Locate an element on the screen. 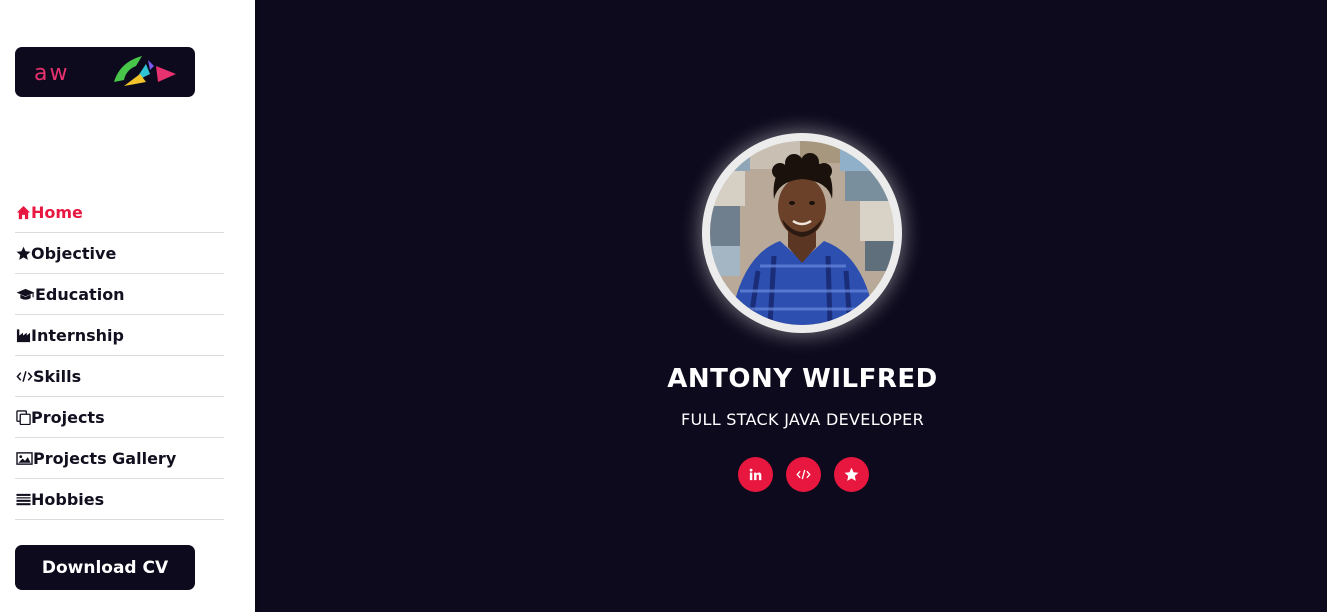 Image resolution: width=1327 pixels, height=612 pixels. sidebar-item-label: Skills is located at coordinates (57, 376).